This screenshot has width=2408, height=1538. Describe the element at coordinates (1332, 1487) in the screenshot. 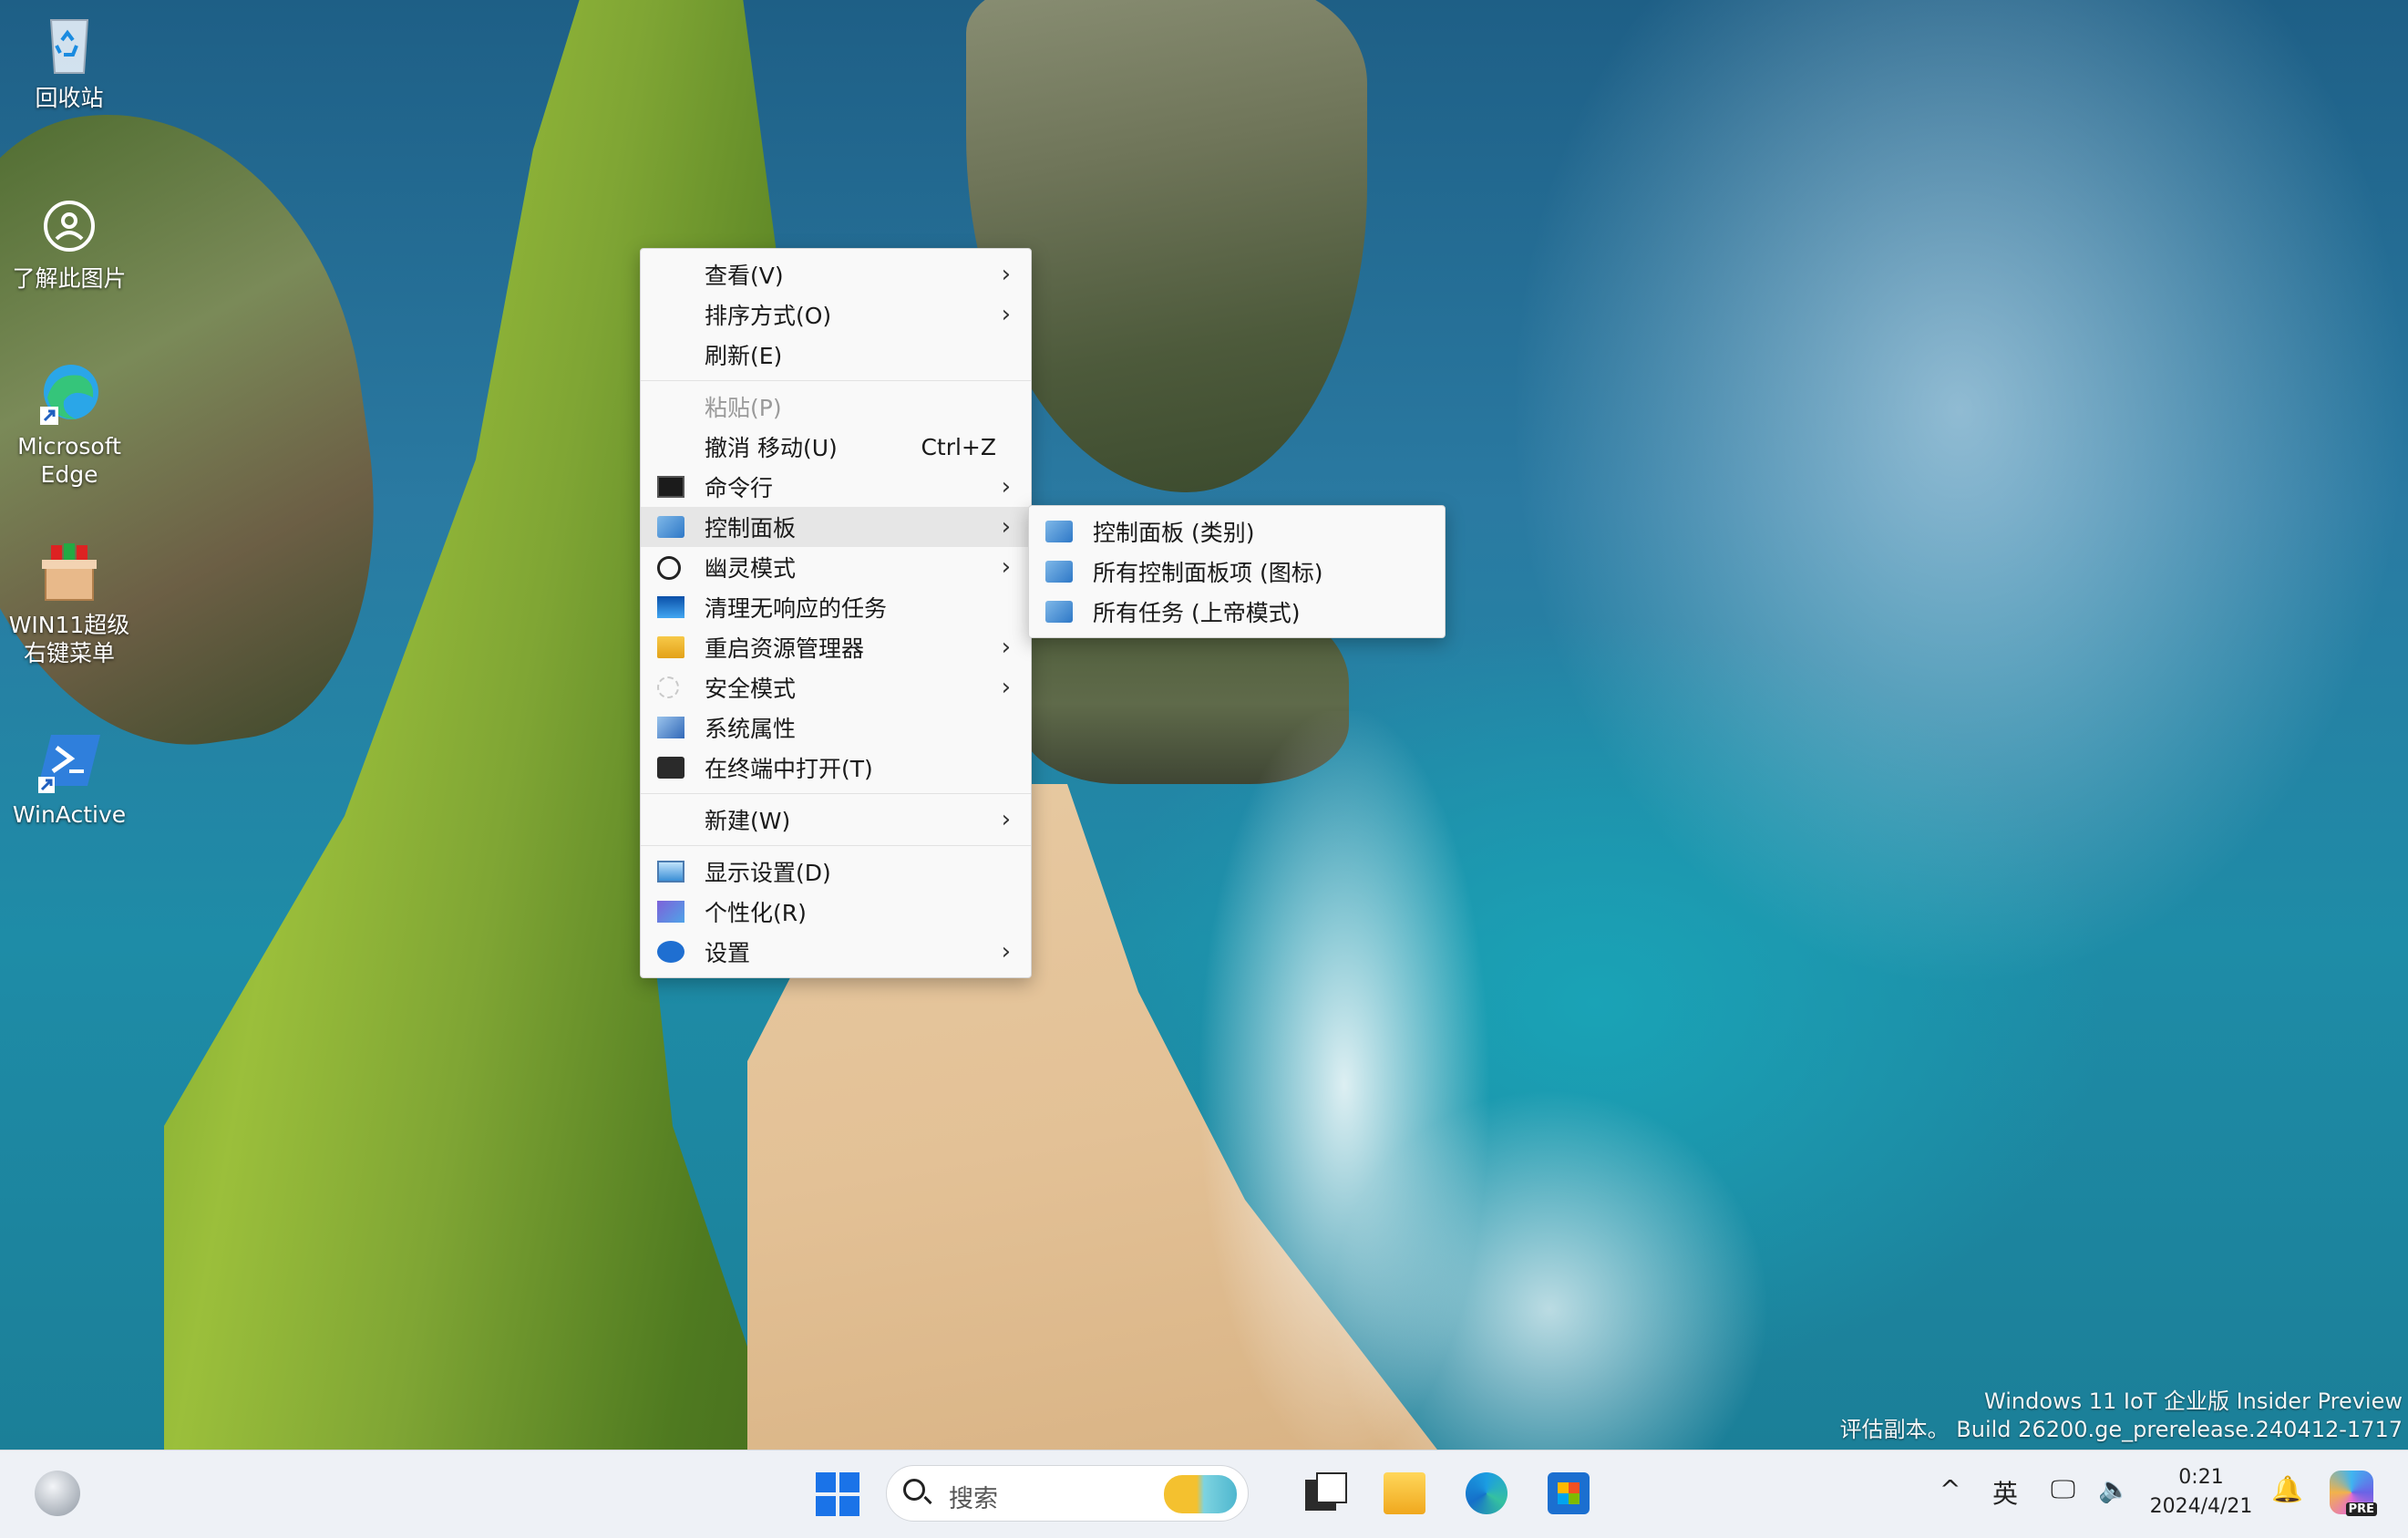

I see `task-view-icon` at that location.